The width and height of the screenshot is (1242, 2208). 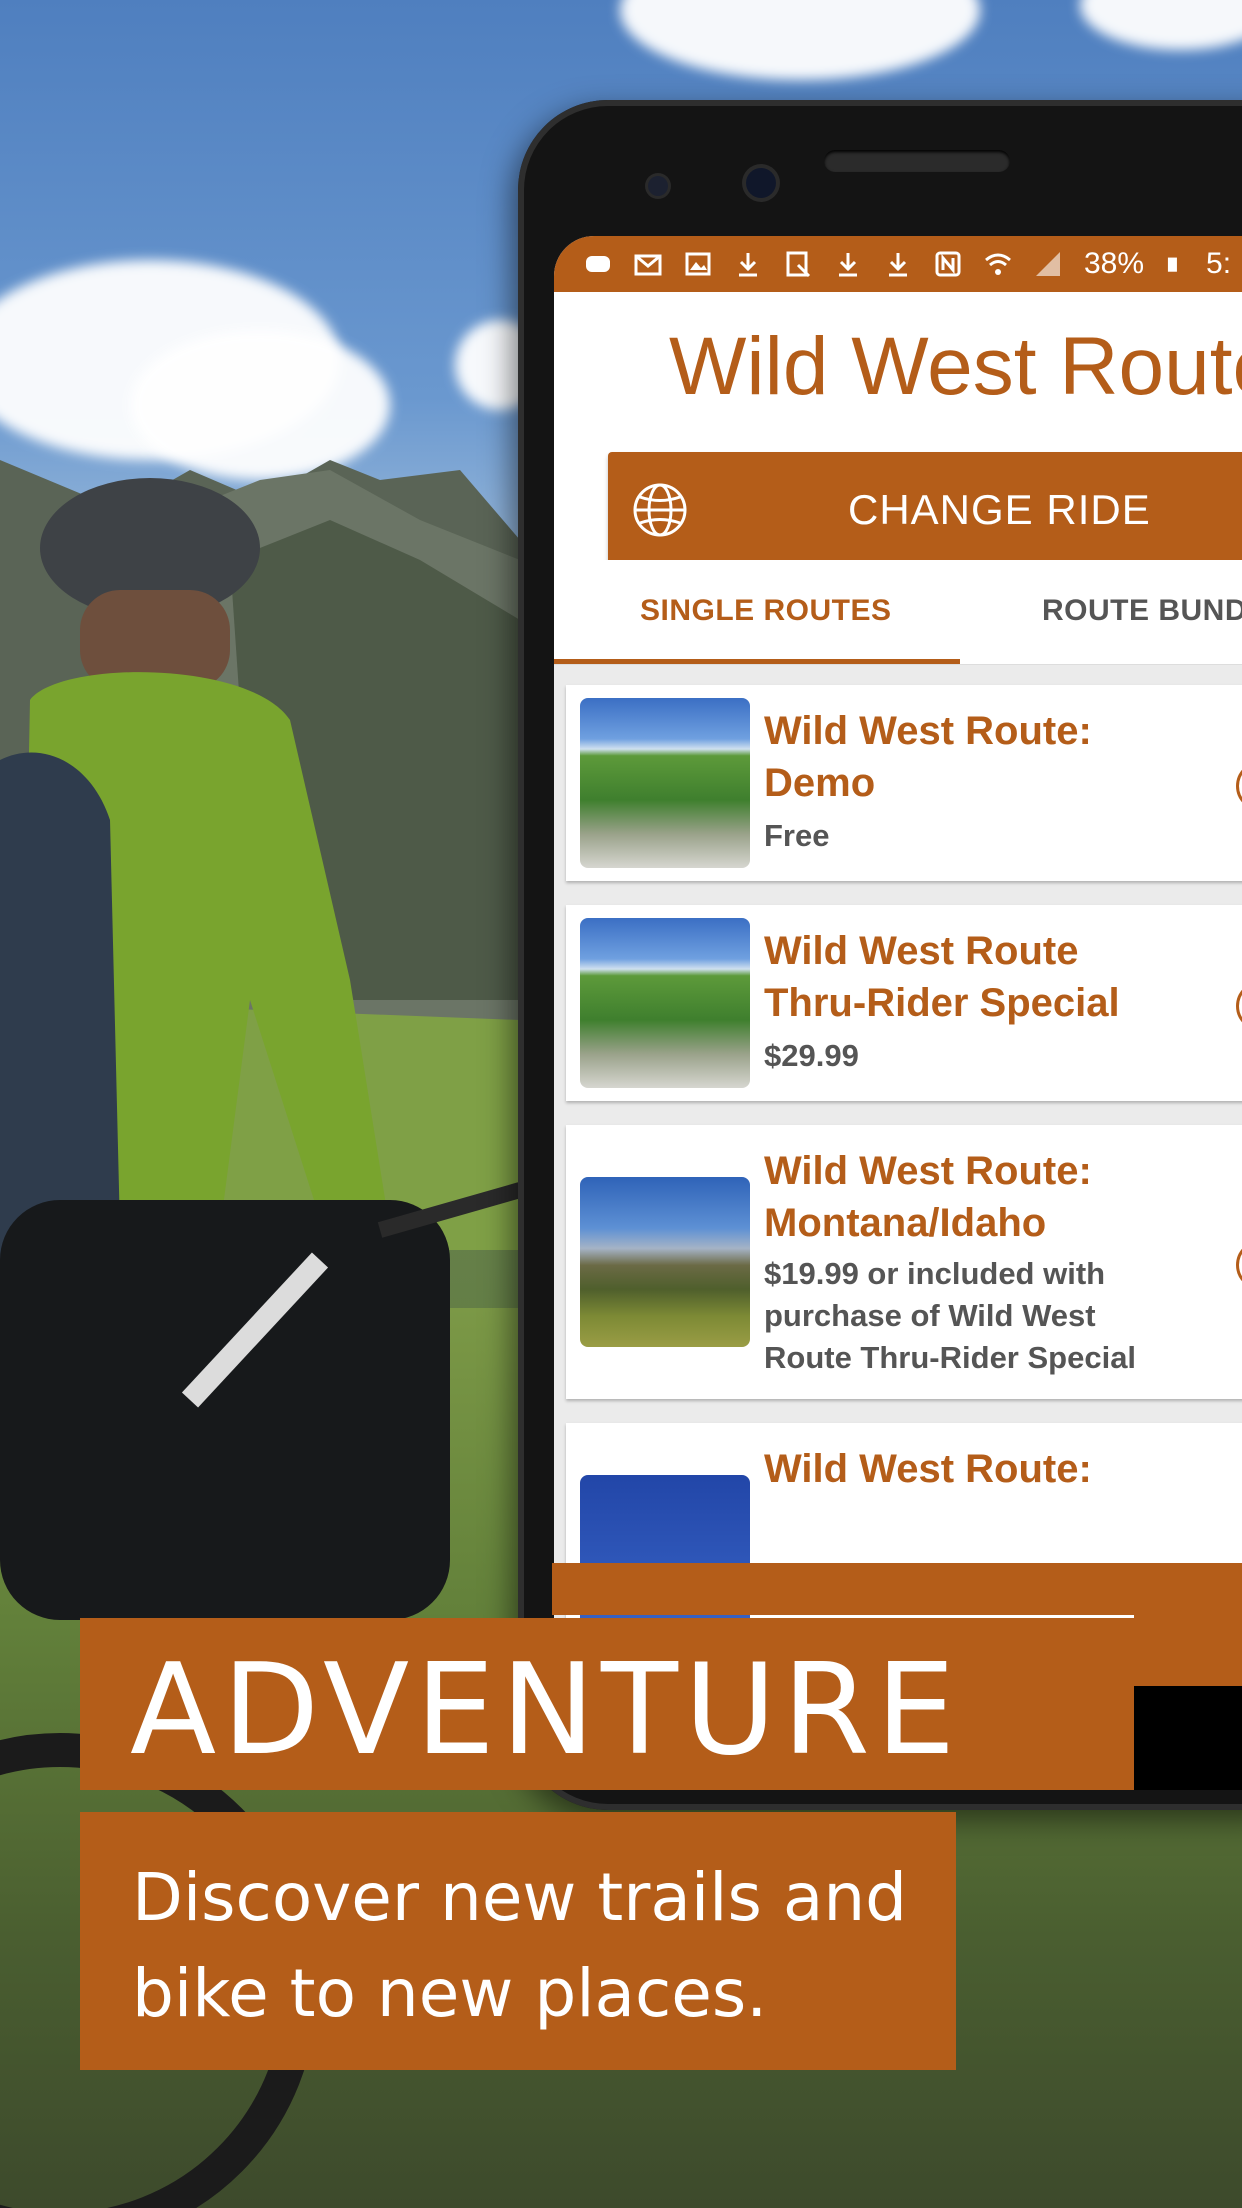 I want to click on route-title: Wild West Route Thru-Rider Special, so click(x=942, y=977).